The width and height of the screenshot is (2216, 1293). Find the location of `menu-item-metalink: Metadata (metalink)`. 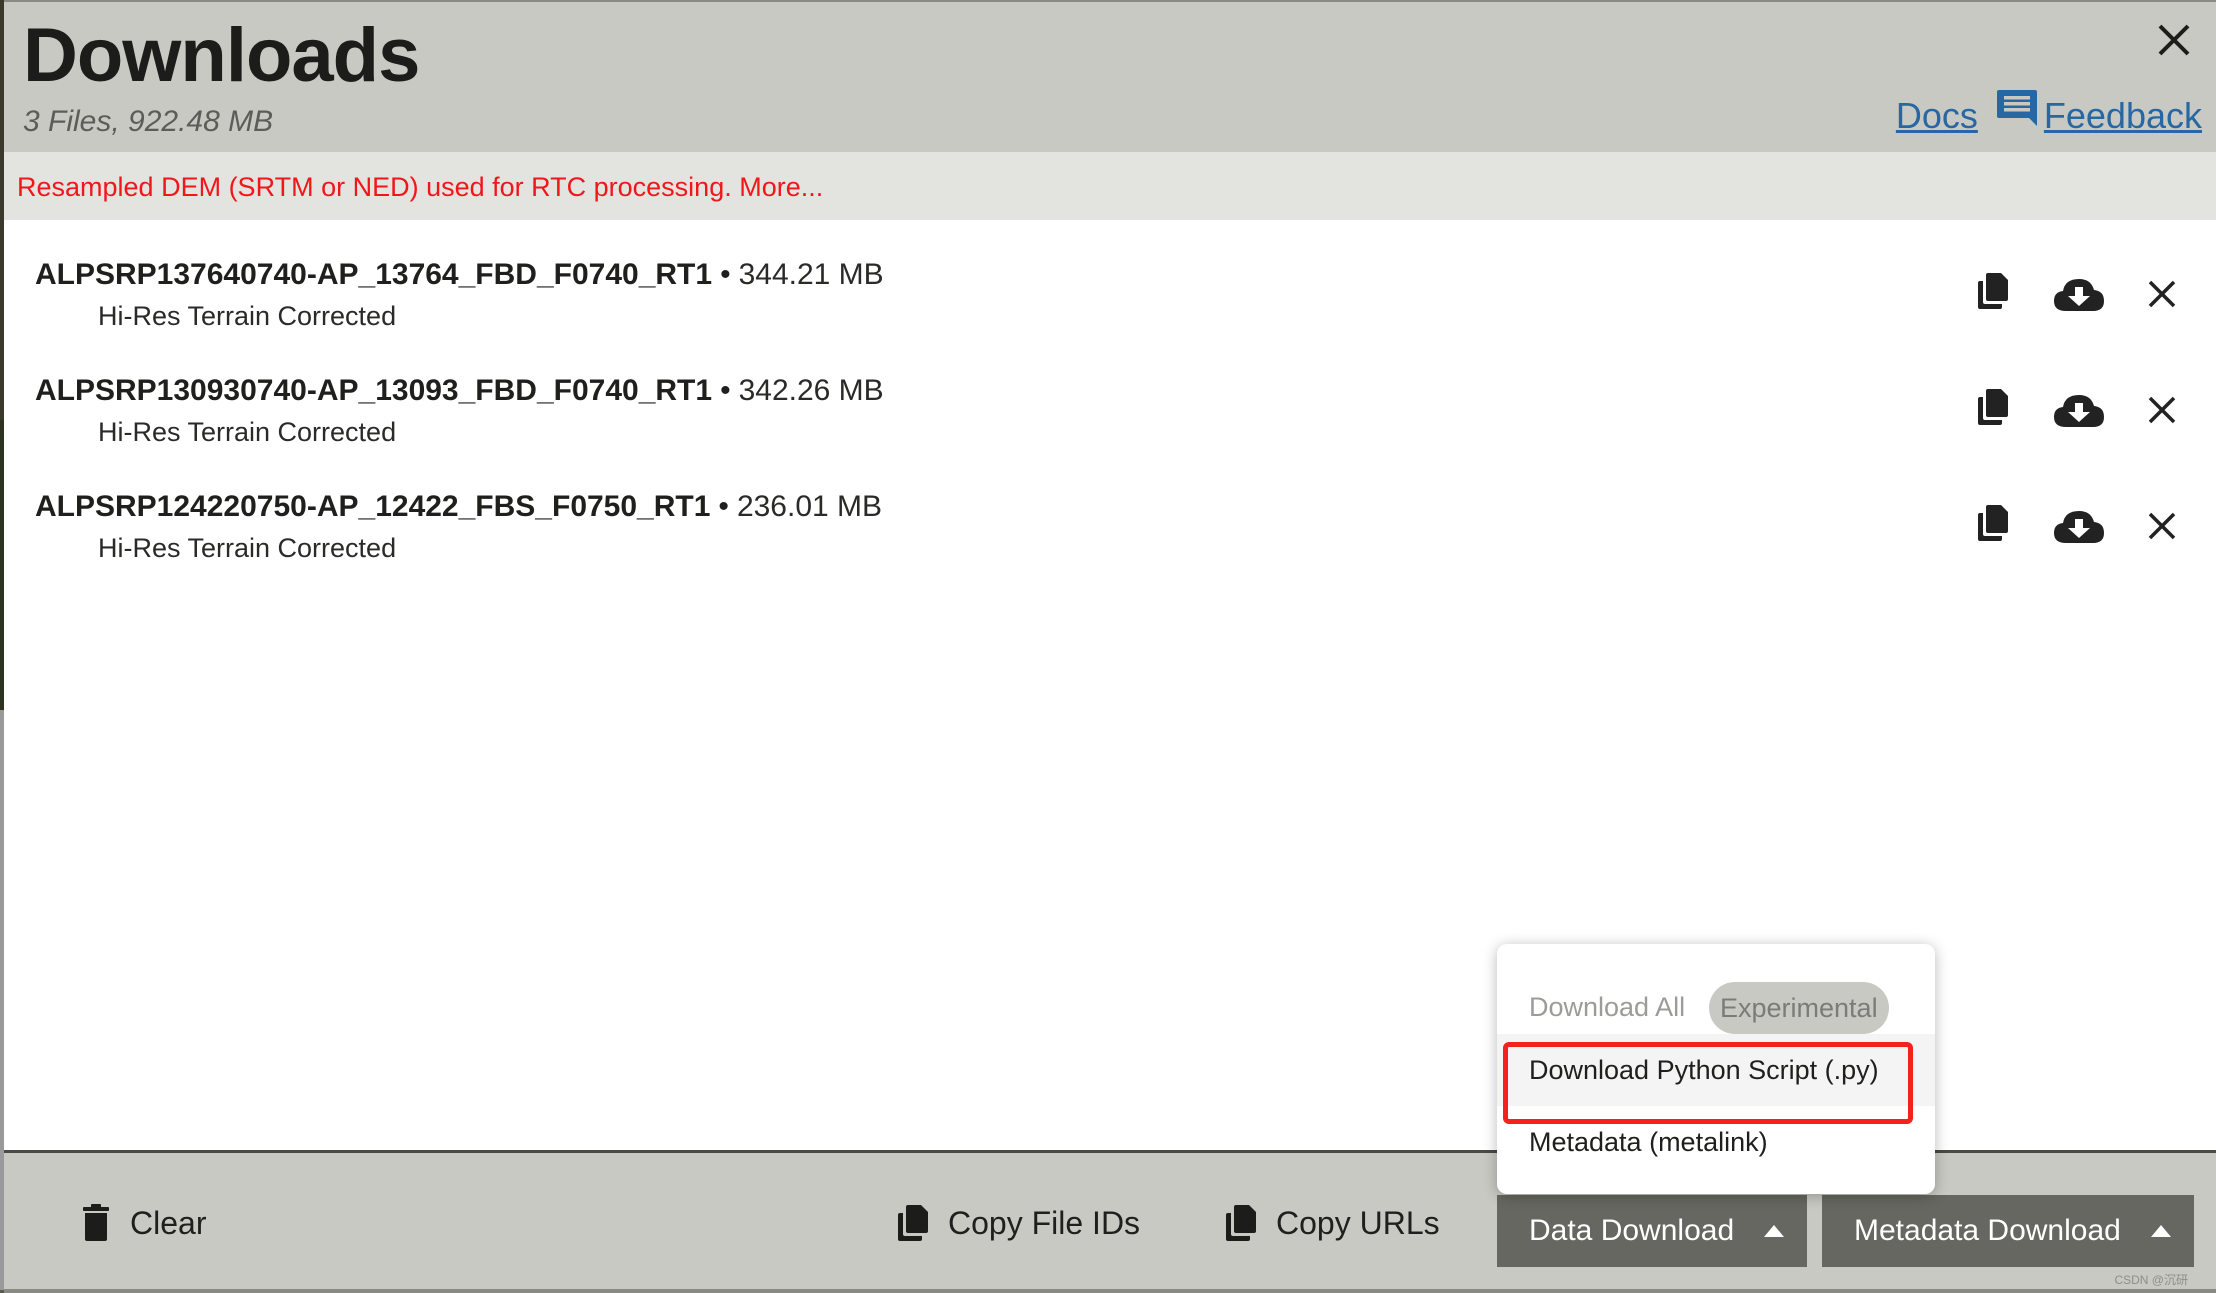

menu-item-metalink: Metadata (metalink) is located at coordinates (1716, 1142).